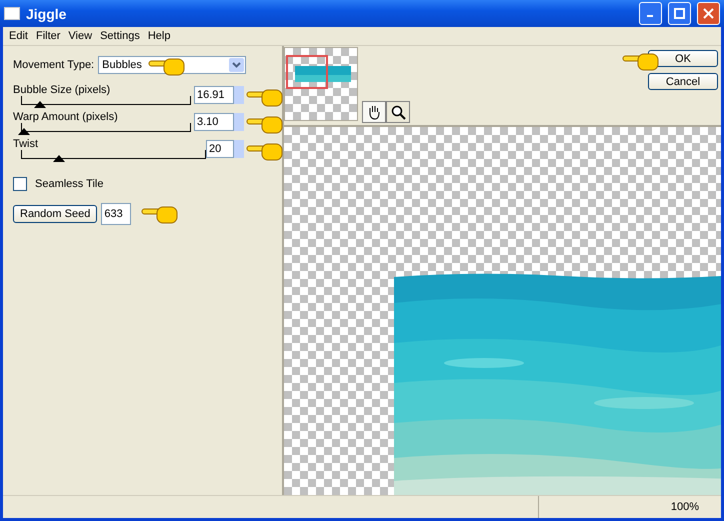 This screenshot has height=521, width=724. Describe the element at coordinates (53, 65) in the screenshot. I see `movement-type-label: Movement Type:` at that location.